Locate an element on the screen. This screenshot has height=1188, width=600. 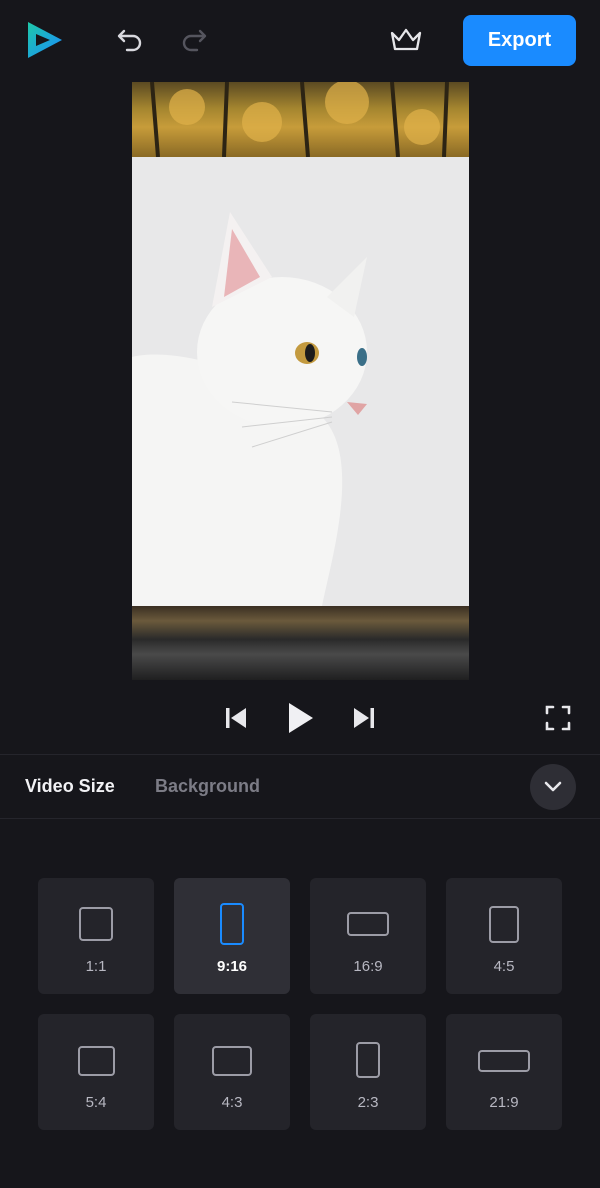
redo-button is located at coordinates (194, 40).